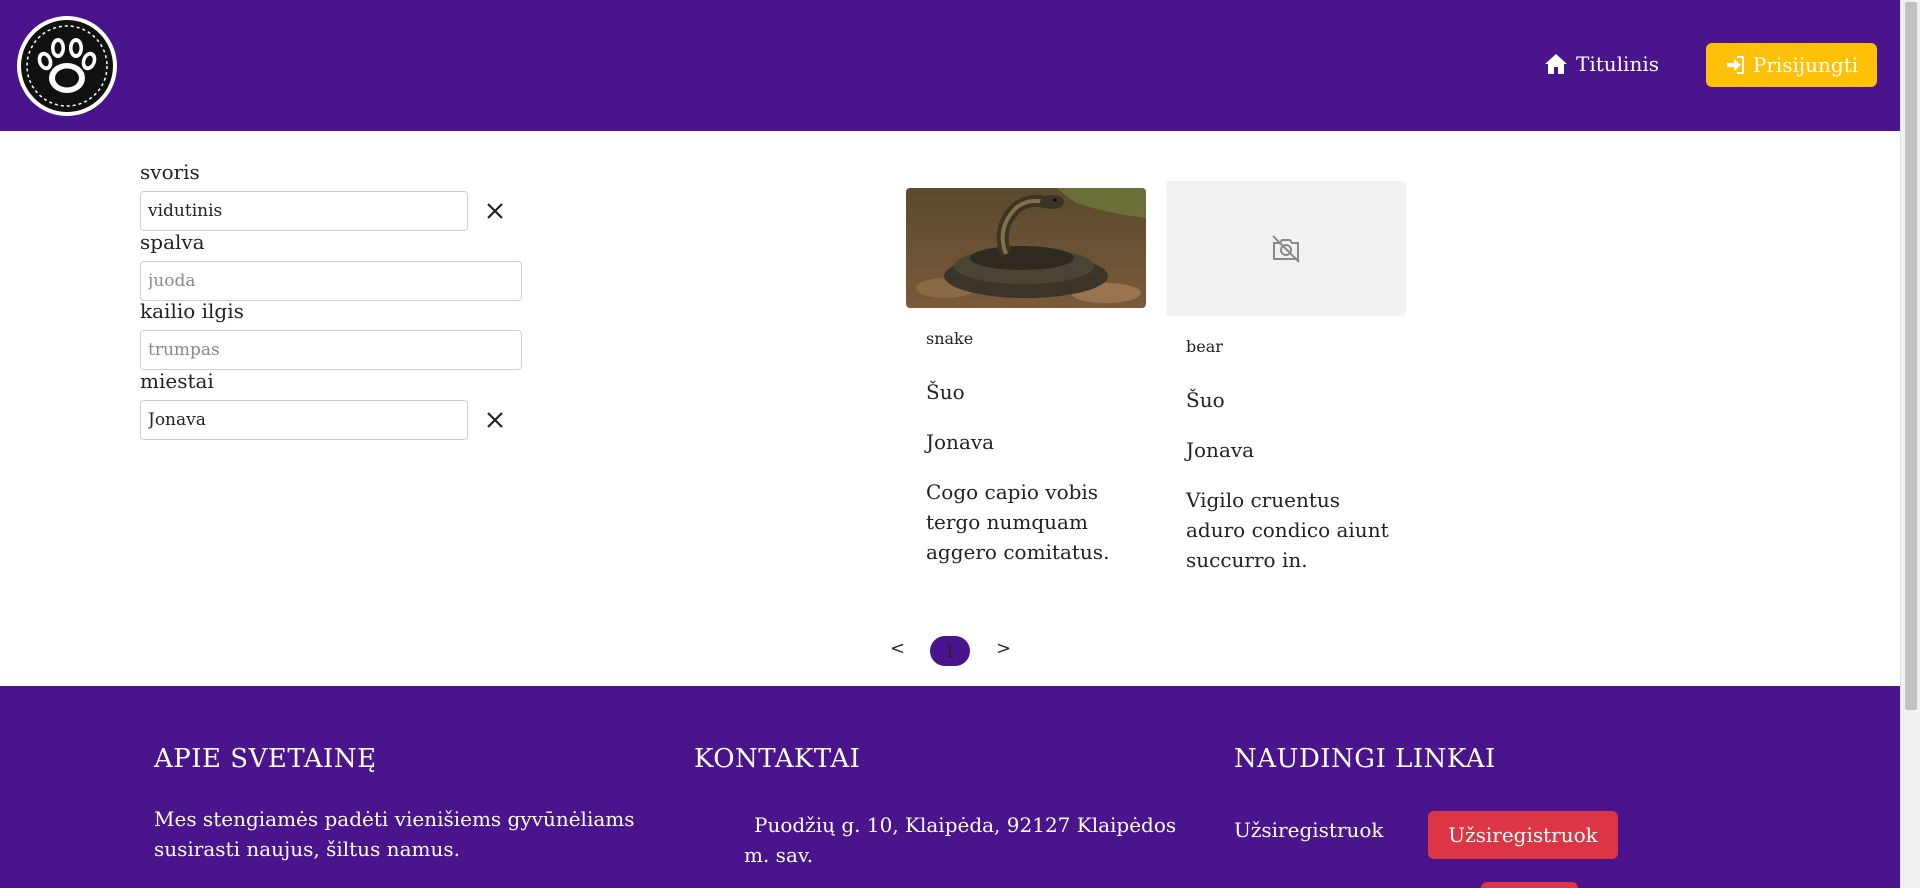  Describe the element at coordinates (304, 420) in the screenshot. I see `filter-input-miestai` at that location.